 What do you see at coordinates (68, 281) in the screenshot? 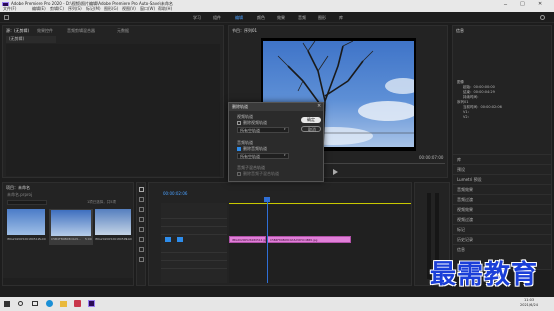
I see `project-bottom-toolbar` at bounding box center [68, 281].